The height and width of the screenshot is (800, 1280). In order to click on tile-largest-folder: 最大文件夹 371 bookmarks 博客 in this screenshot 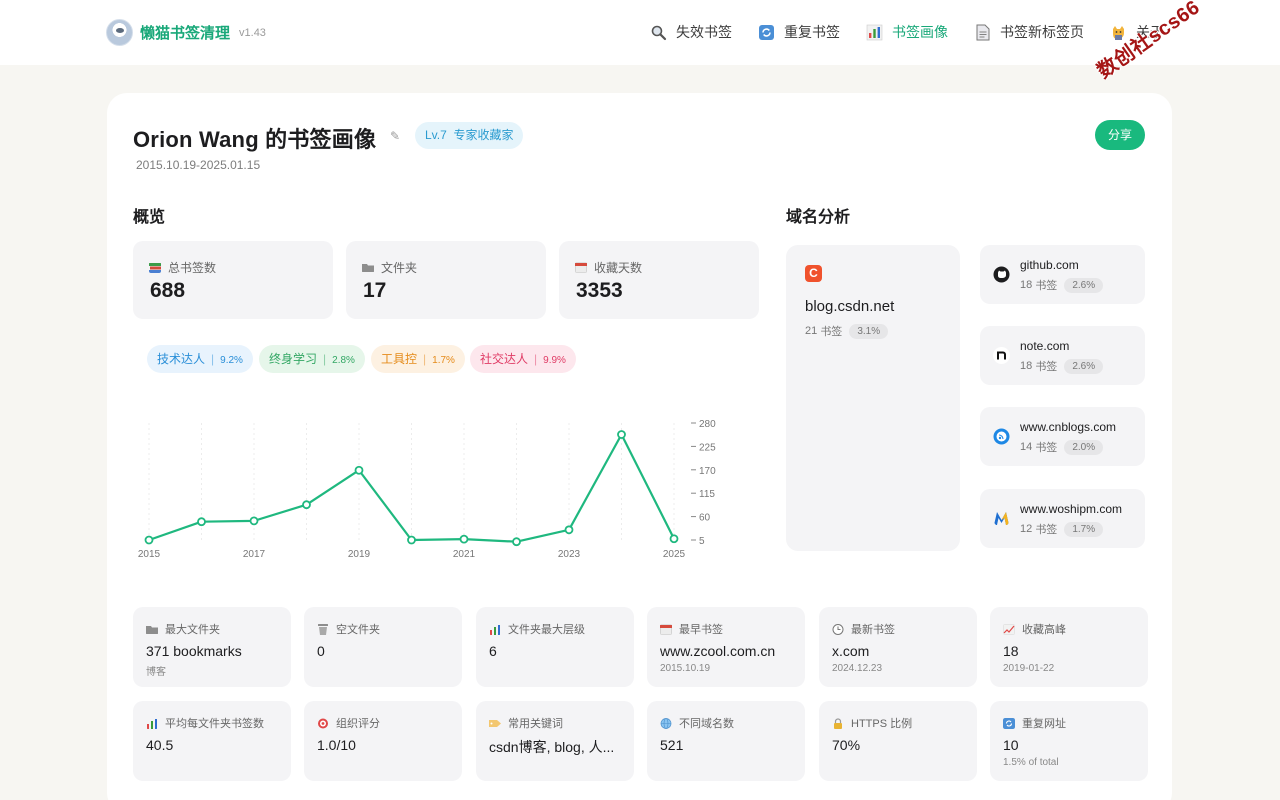, I will do `click(212, 647)`.